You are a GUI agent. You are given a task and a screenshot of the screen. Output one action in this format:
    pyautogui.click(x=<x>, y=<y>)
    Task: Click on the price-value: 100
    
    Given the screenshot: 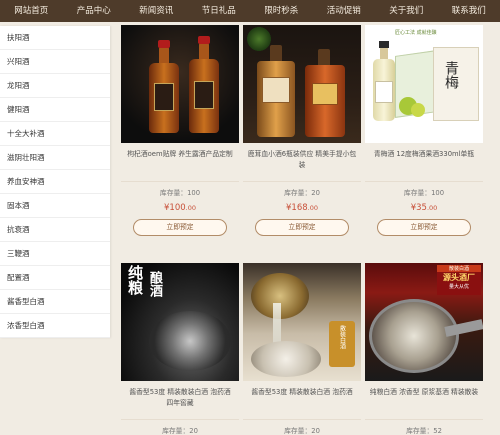 What is the action you would take?
    pyautogui.click(x=177, y=208)
    